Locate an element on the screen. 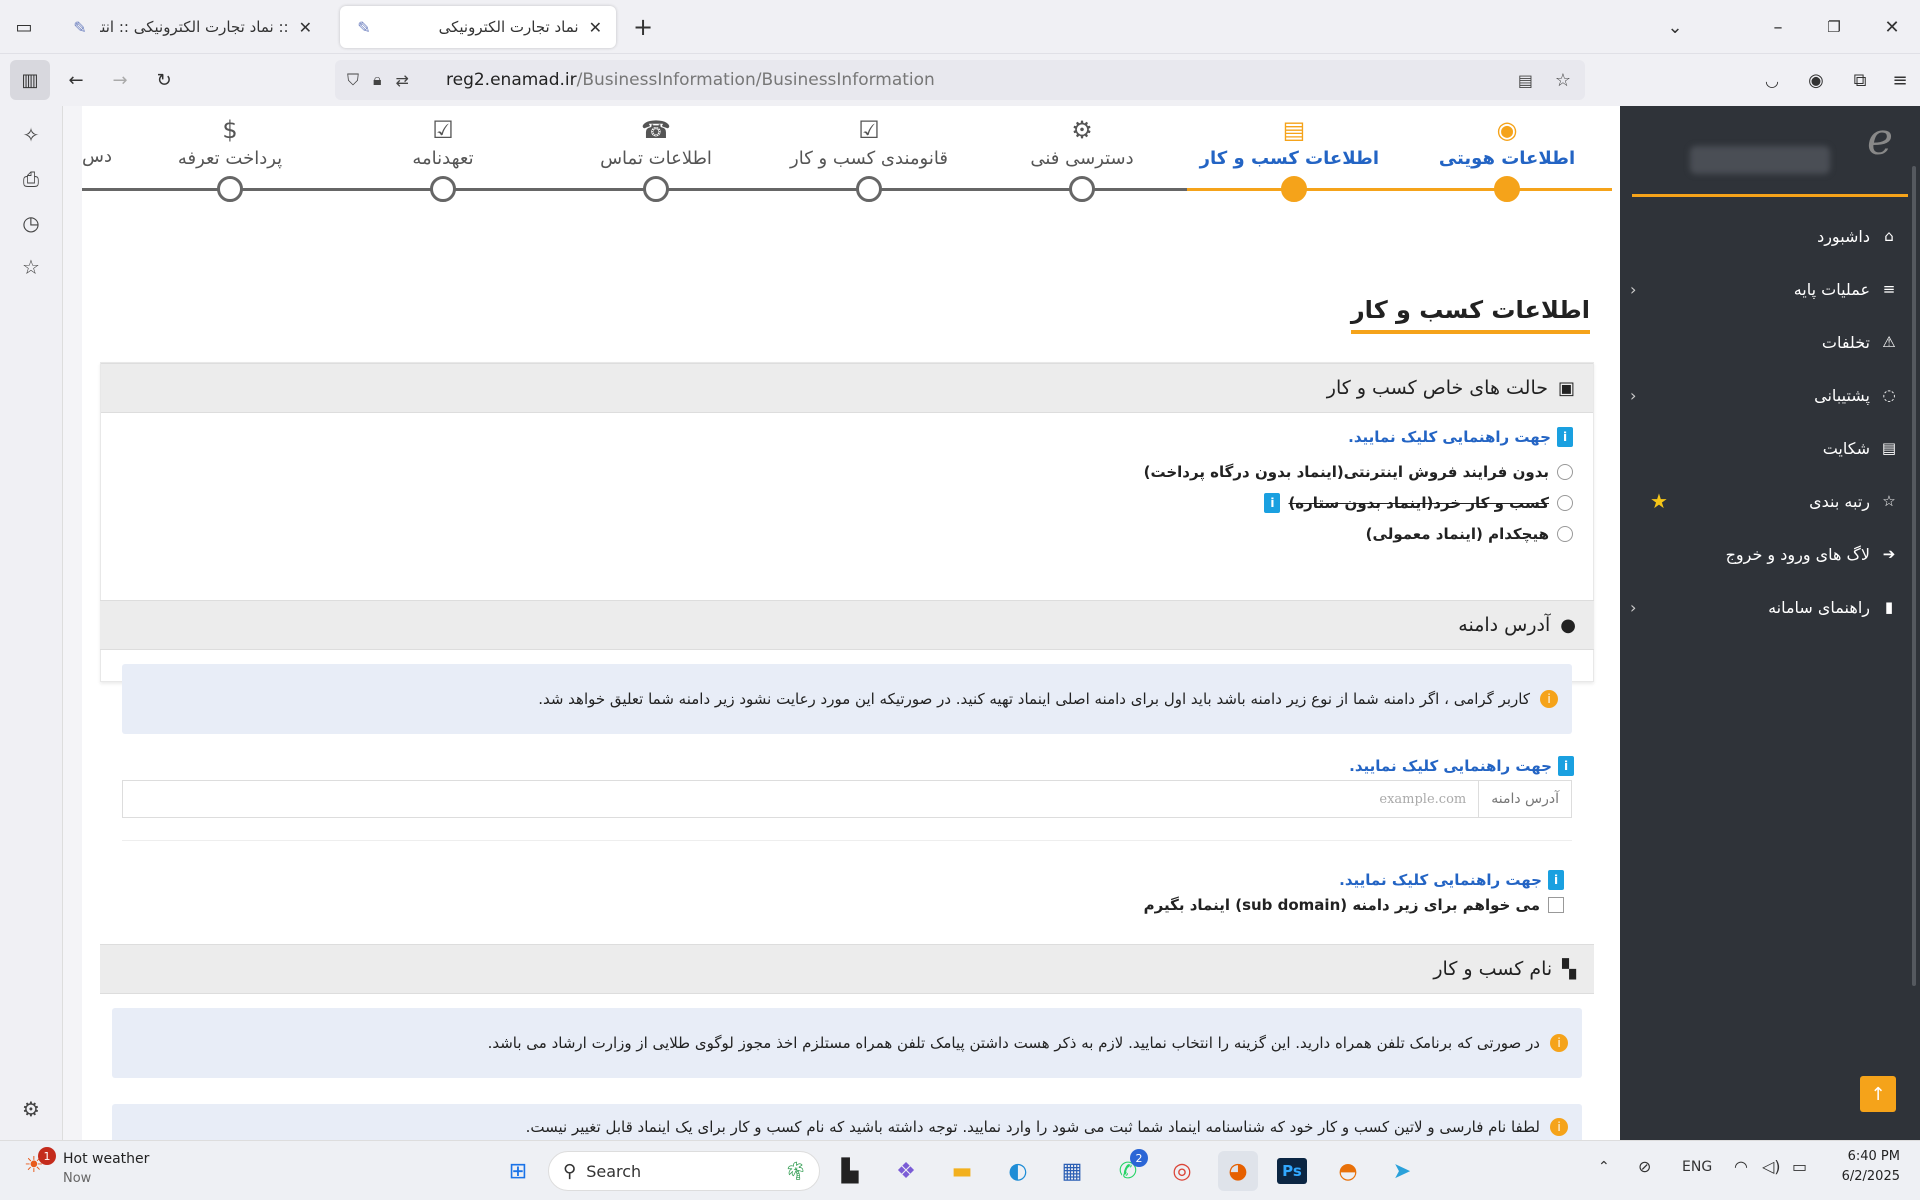 The image size is (1920, 1200). chrome-icon: ◎ is located at coordinates (1182, 1171).